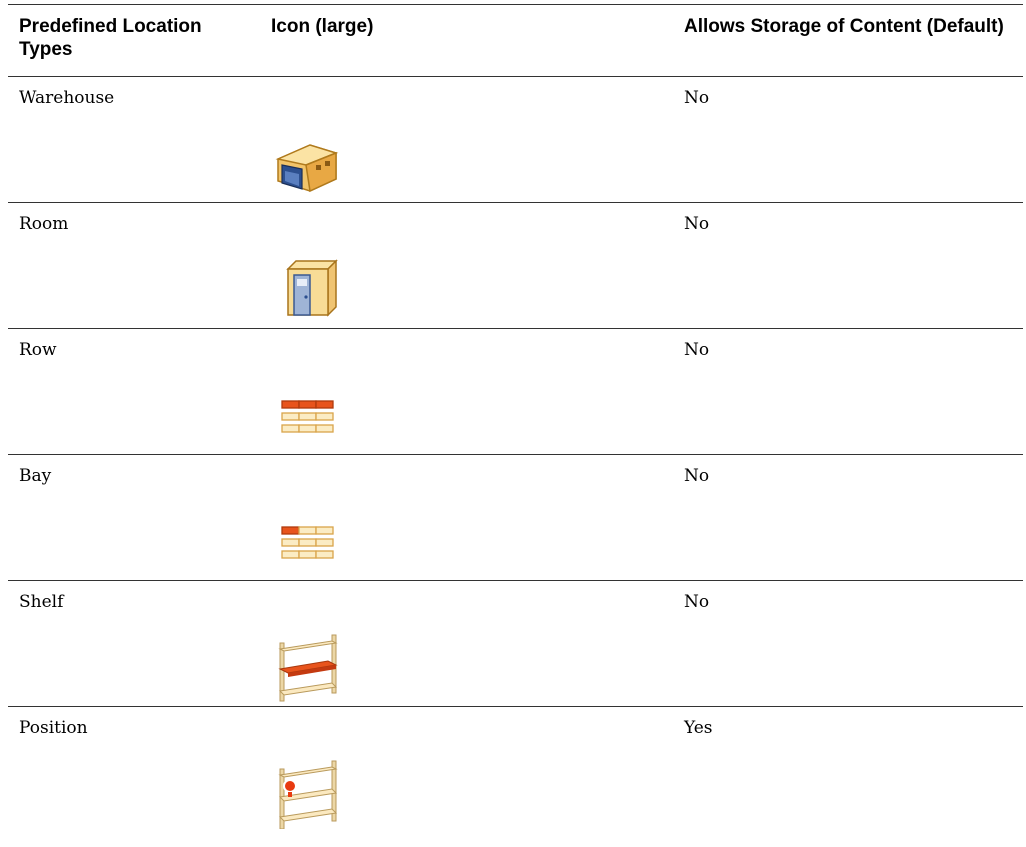  Describe the element at coordinates (515, 265) in the screenshot. I see `table-row: Room No` at that location.